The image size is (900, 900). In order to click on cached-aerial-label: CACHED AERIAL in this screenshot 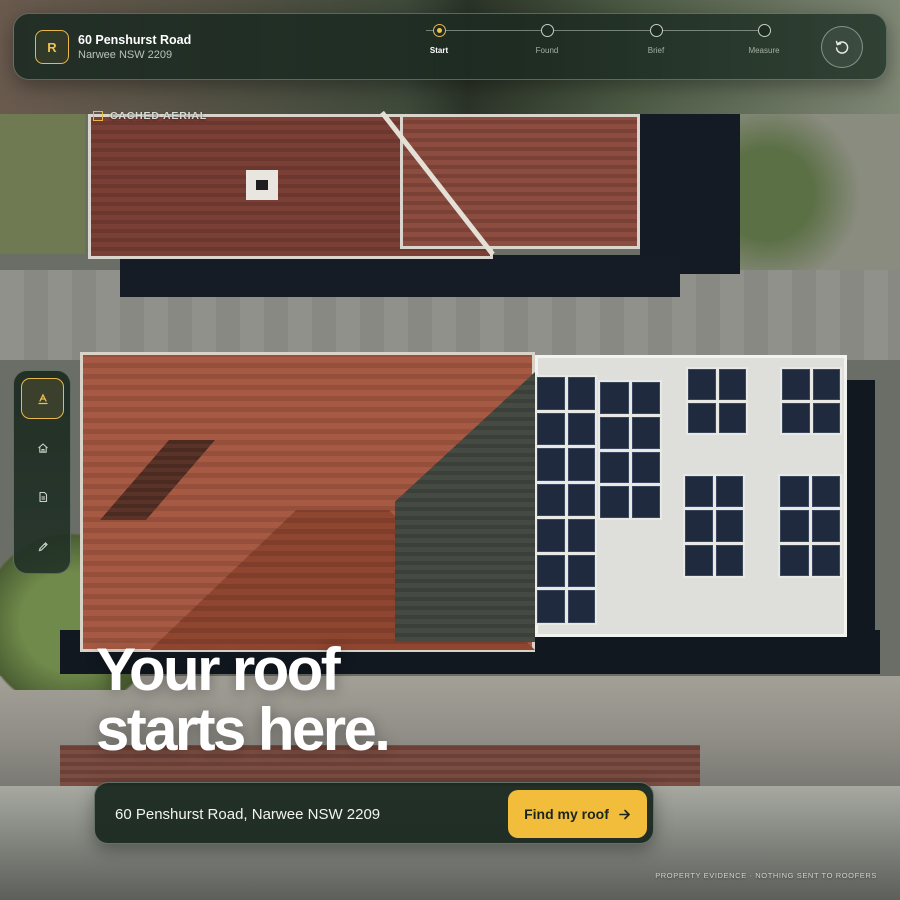, I will do `click(150, 116)`.